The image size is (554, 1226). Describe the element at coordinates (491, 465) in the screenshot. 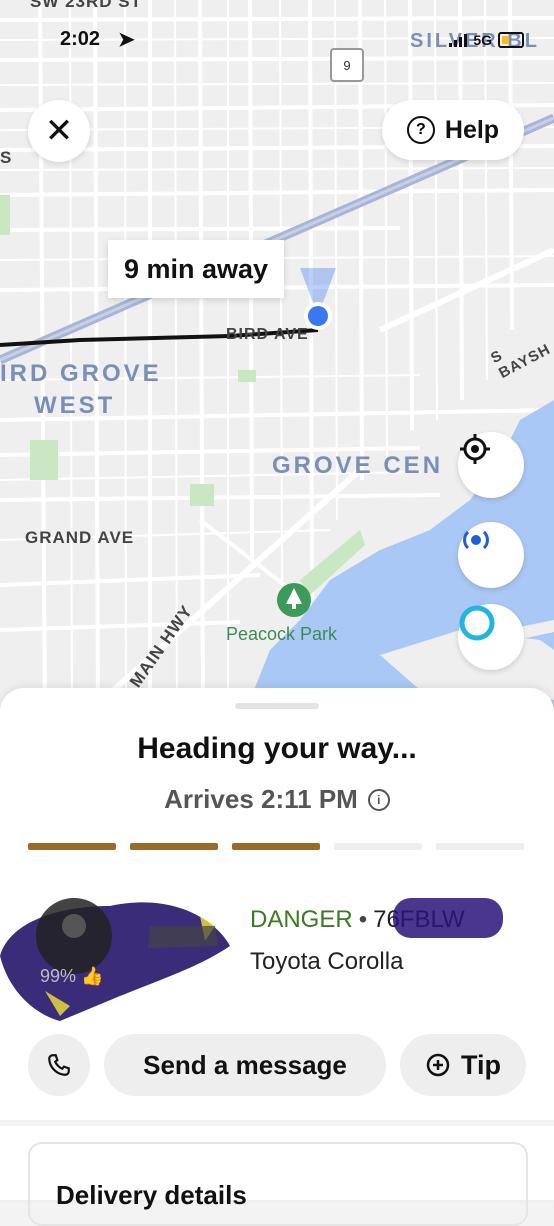

I see `recenter-button` at that location.